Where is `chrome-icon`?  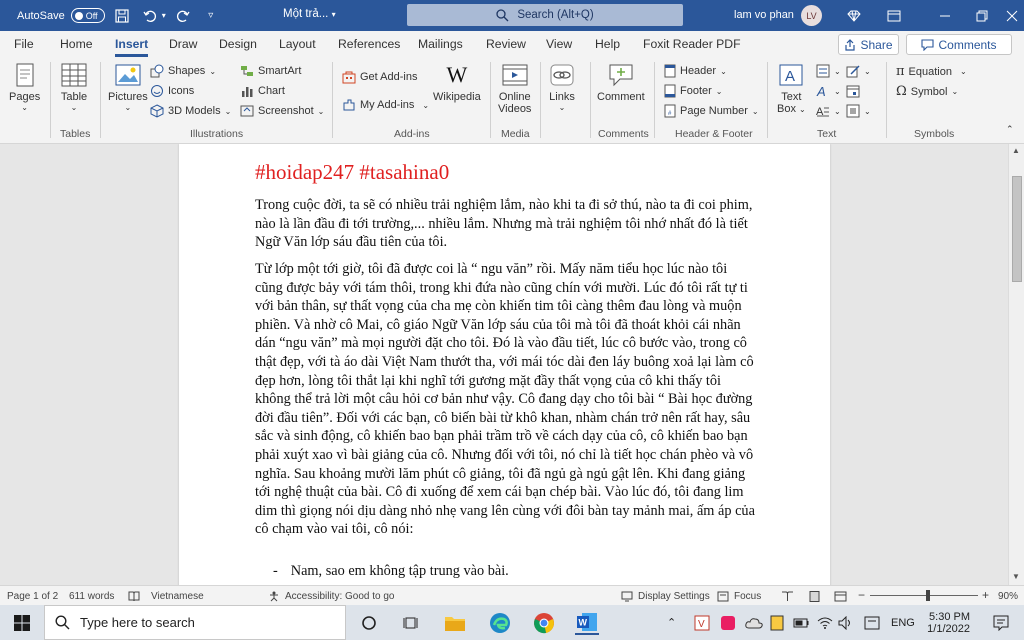 chrome-icon is located at coordinates (544, 623).